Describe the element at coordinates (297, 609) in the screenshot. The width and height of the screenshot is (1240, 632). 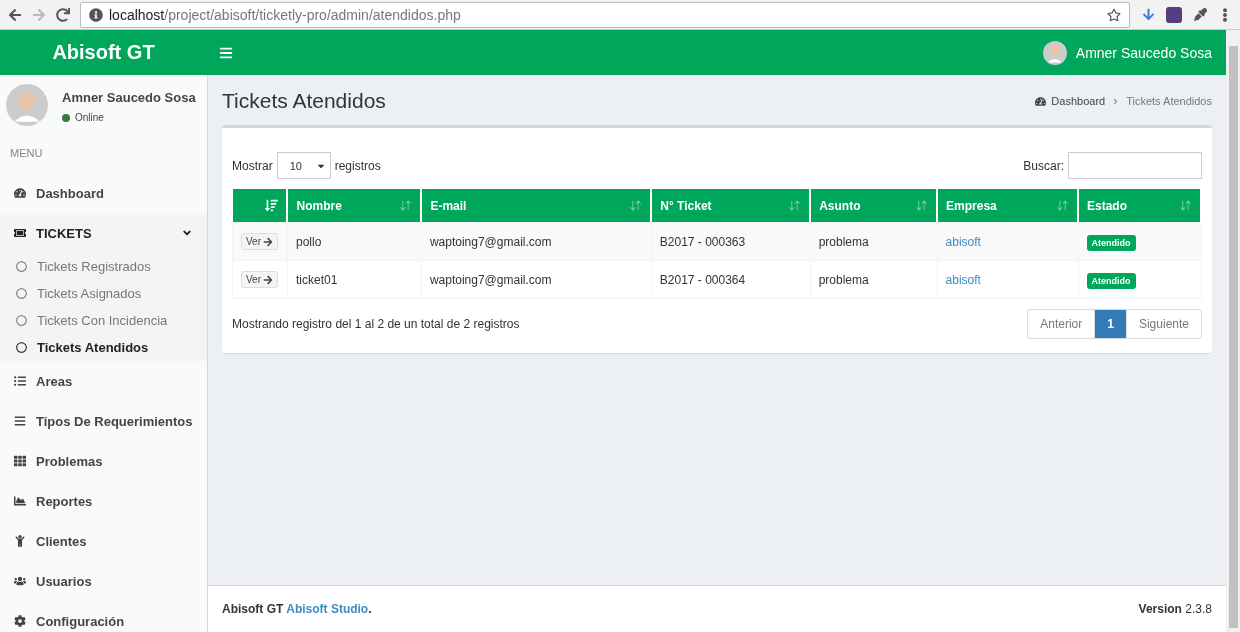
I see `footer-credit: Abisoft GT Abisoft Studio.` at that location.